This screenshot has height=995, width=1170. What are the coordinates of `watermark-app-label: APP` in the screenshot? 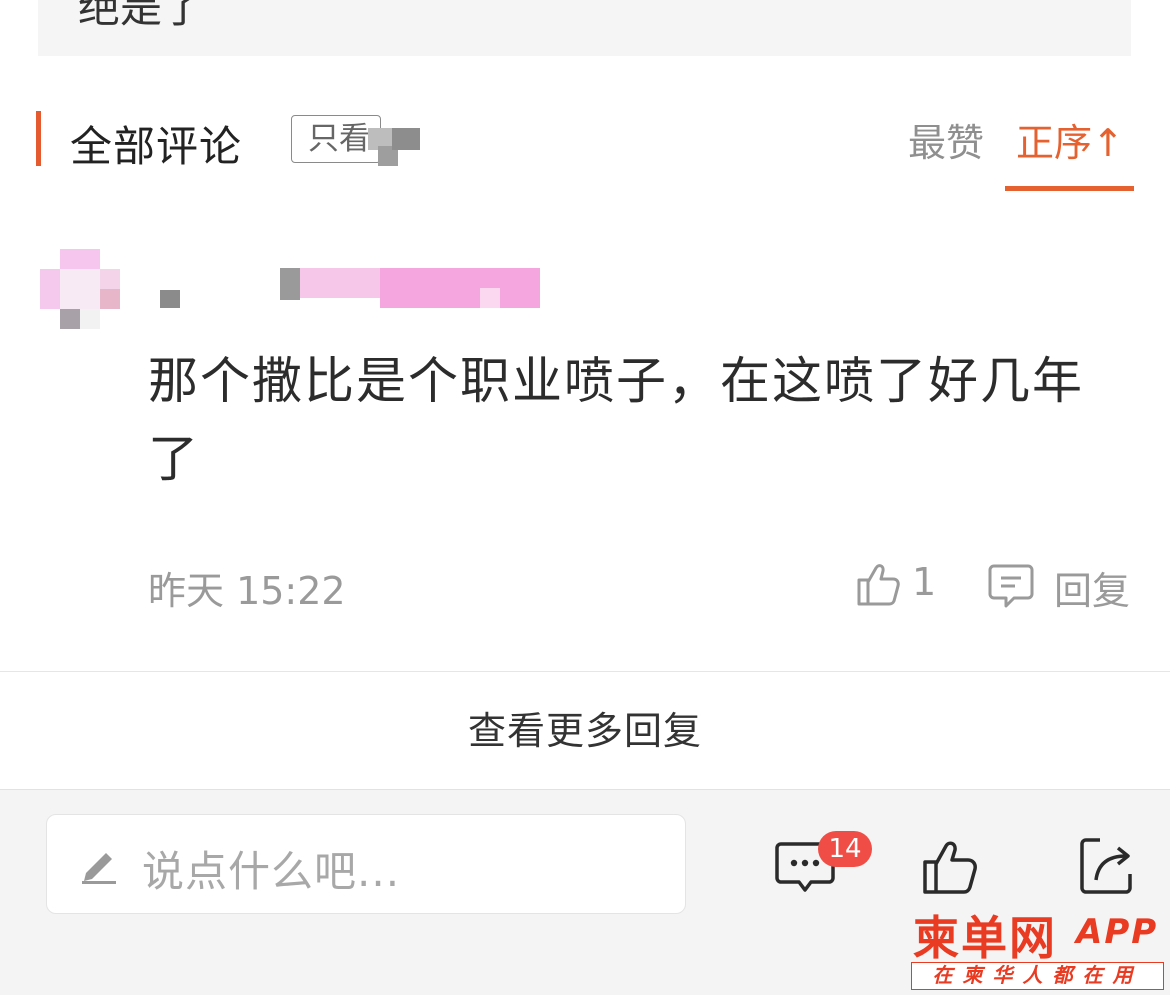 It's located at (1117, 932).